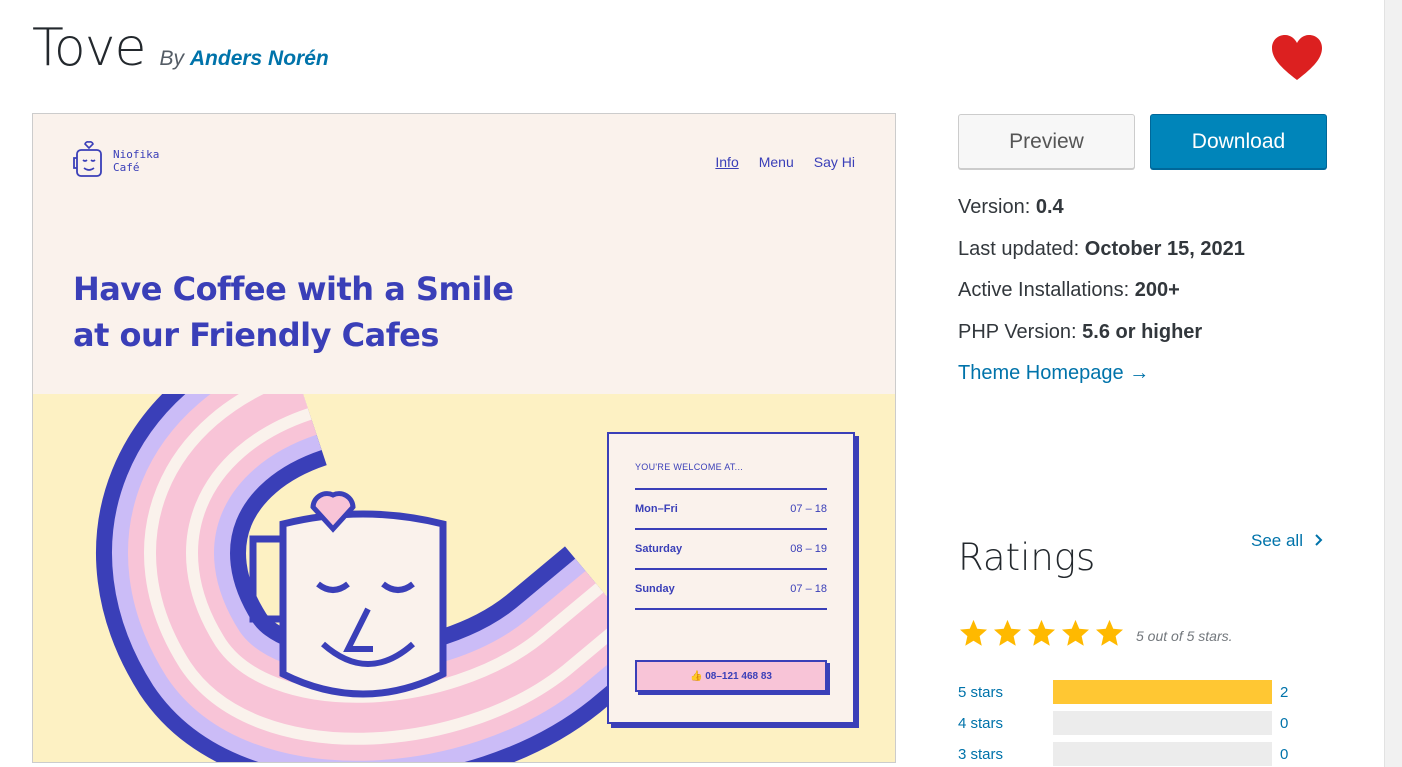  I want to click on rating-bar-fill, so click(1162, 692).